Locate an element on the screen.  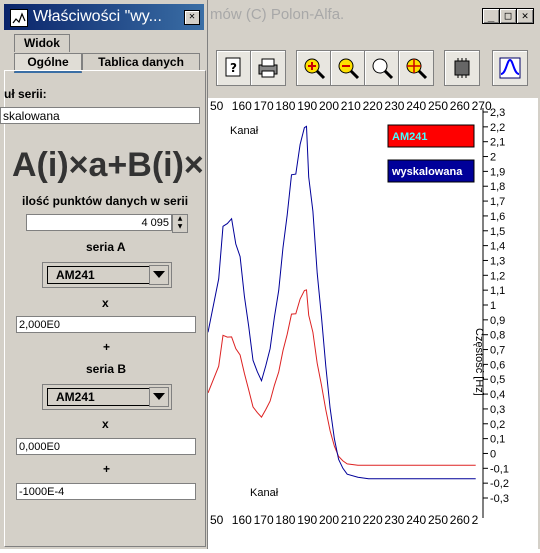
x-tick-label-top: 230 is located at coordinates (394, 106).